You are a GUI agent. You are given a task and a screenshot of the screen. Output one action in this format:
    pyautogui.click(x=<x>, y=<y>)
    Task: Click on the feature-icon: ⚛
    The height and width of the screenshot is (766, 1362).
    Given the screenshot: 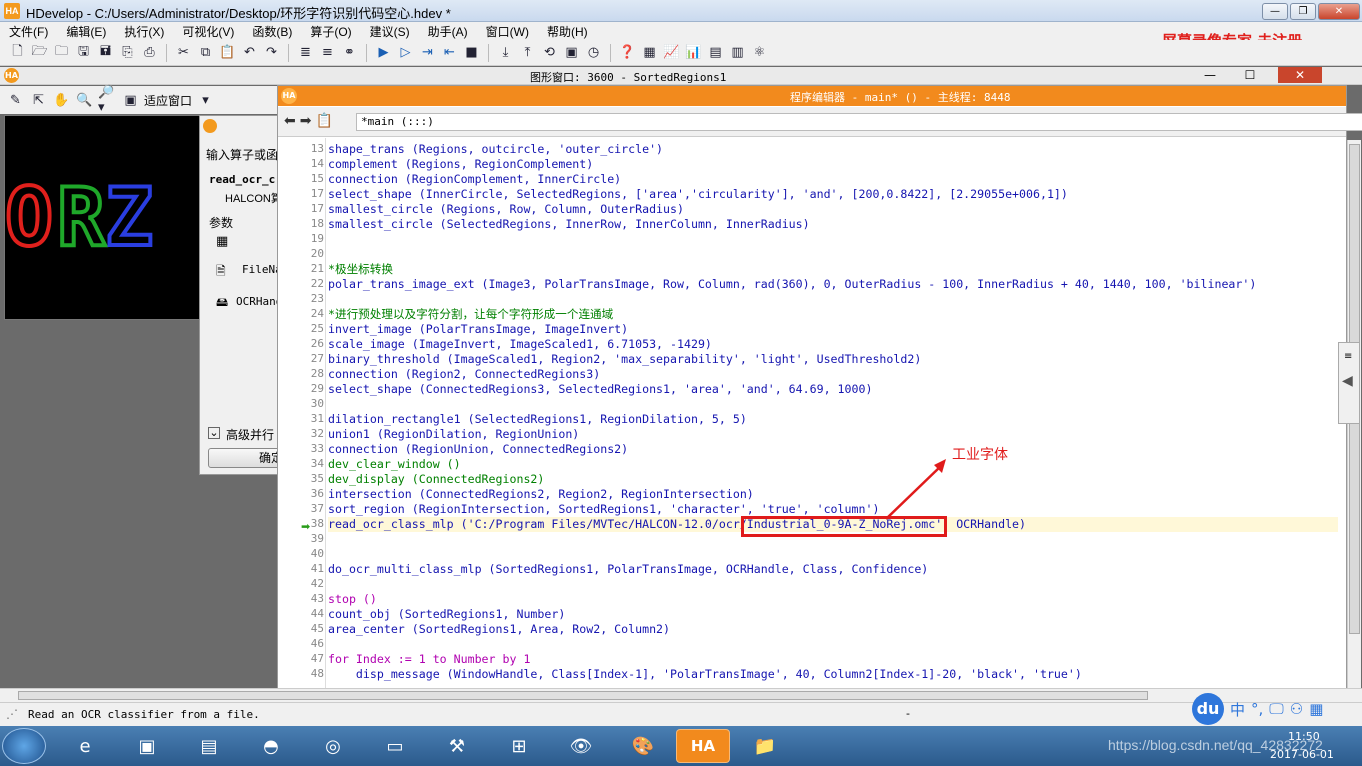 What is the action you would take?
    pyautogui.click(x=759, y=52)
    